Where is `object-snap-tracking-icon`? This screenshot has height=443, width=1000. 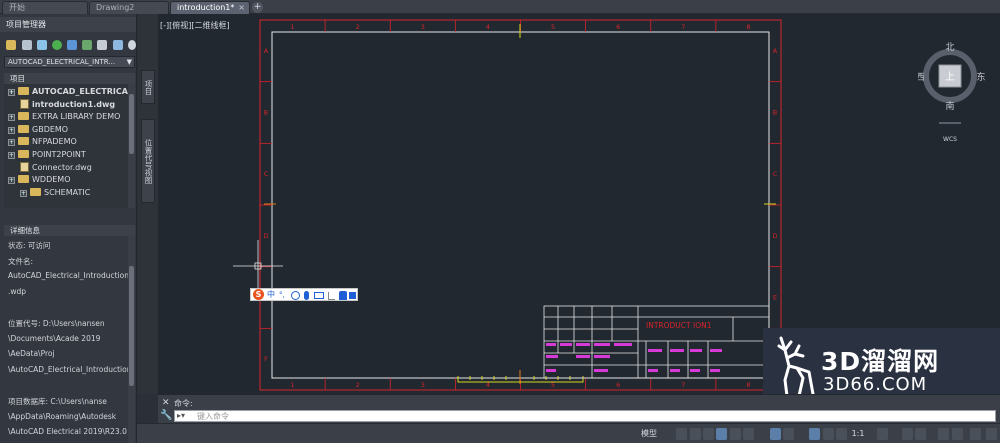
object-snap-tracking-icon is located at coordinates (748, 434).